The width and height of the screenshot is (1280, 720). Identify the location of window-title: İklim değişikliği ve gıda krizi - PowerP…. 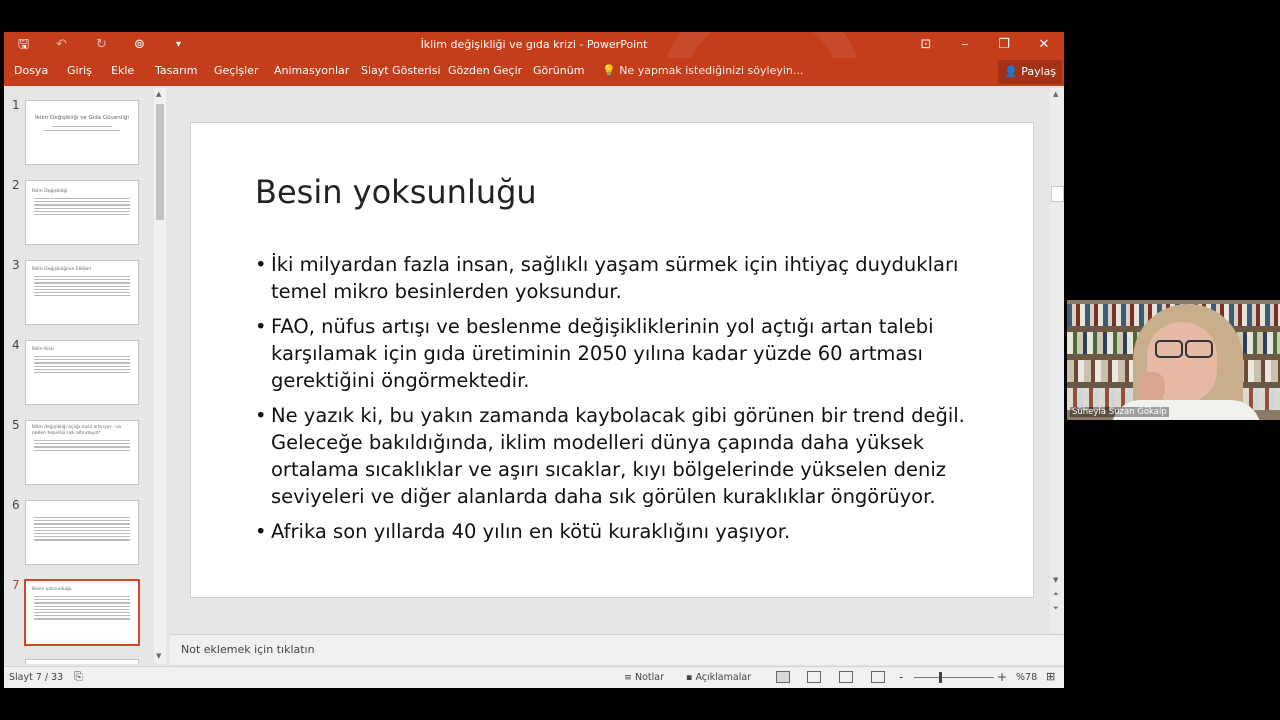
(534, 44).